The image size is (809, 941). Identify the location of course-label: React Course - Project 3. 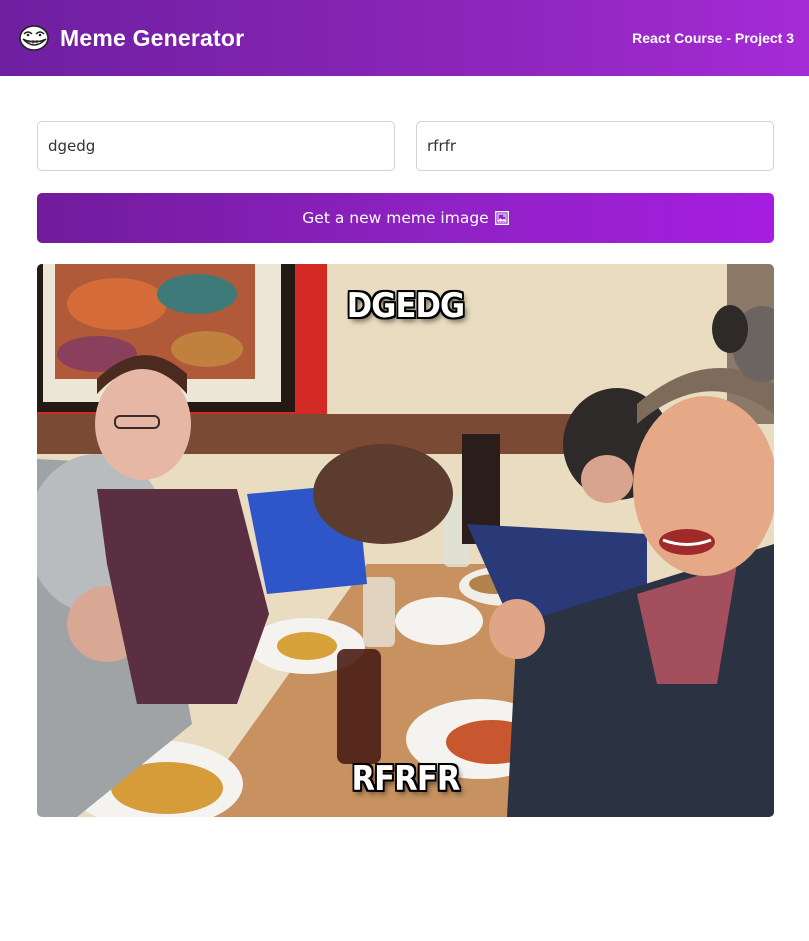
(713, 38).